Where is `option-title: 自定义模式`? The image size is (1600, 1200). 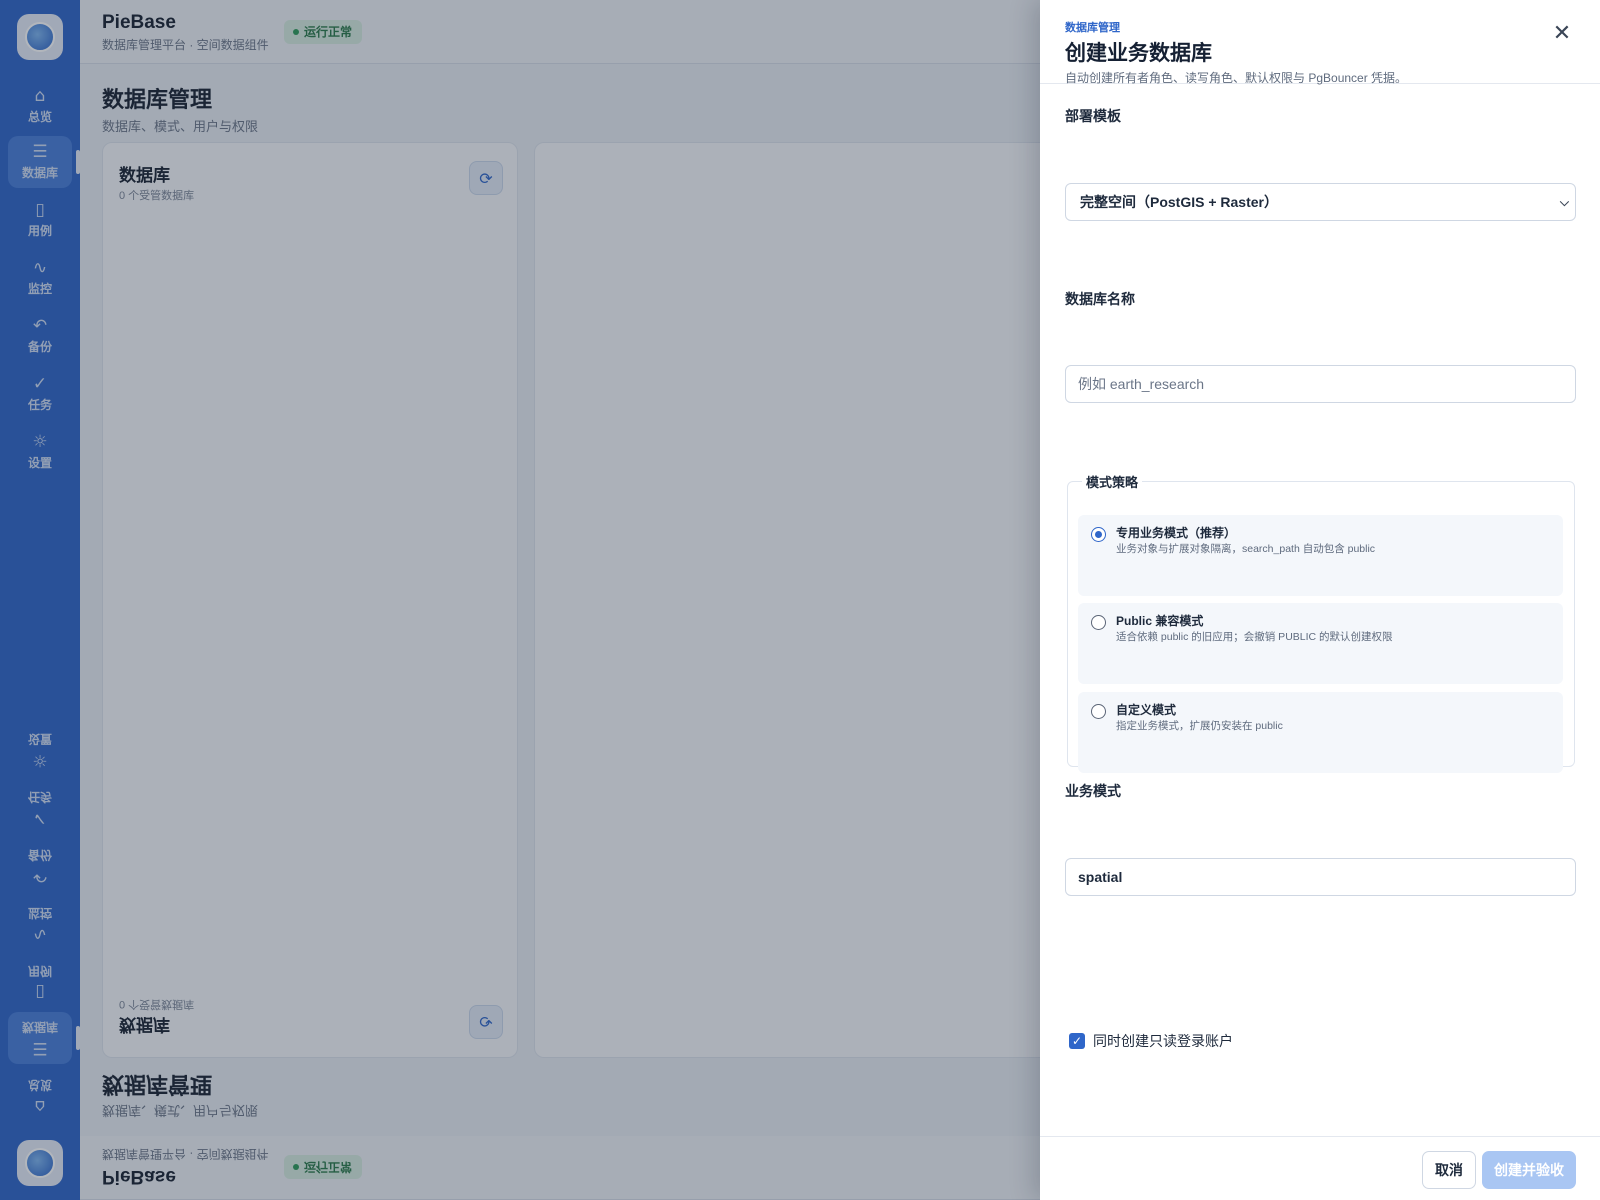 option-title: 自定义模式 is located at coordinates (1146, 710).